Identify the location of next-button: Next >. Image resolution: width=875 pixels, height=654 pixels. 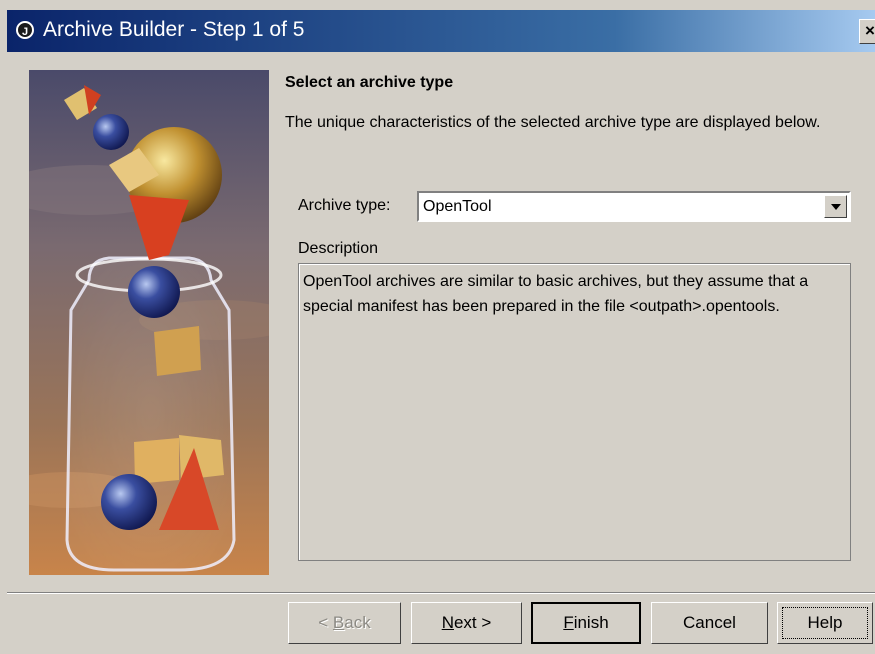
(466, 623).